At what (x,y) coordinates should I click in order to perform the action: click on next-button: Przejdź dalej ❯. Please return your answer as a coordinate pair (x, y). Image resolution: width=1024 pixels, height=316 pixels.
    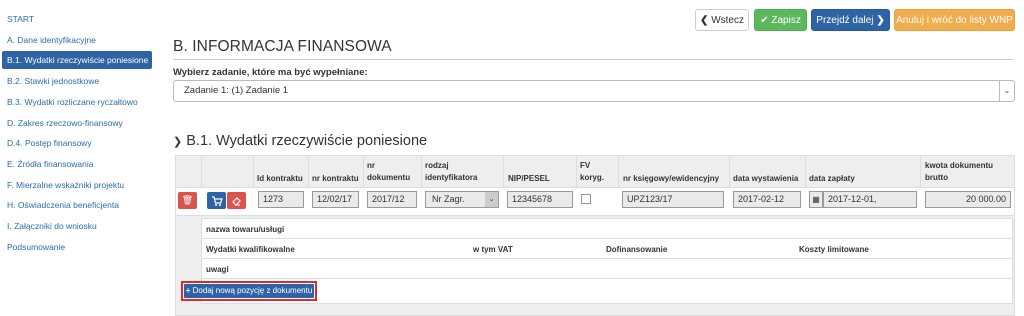
    Looking at the image, I should click on (850, 20).